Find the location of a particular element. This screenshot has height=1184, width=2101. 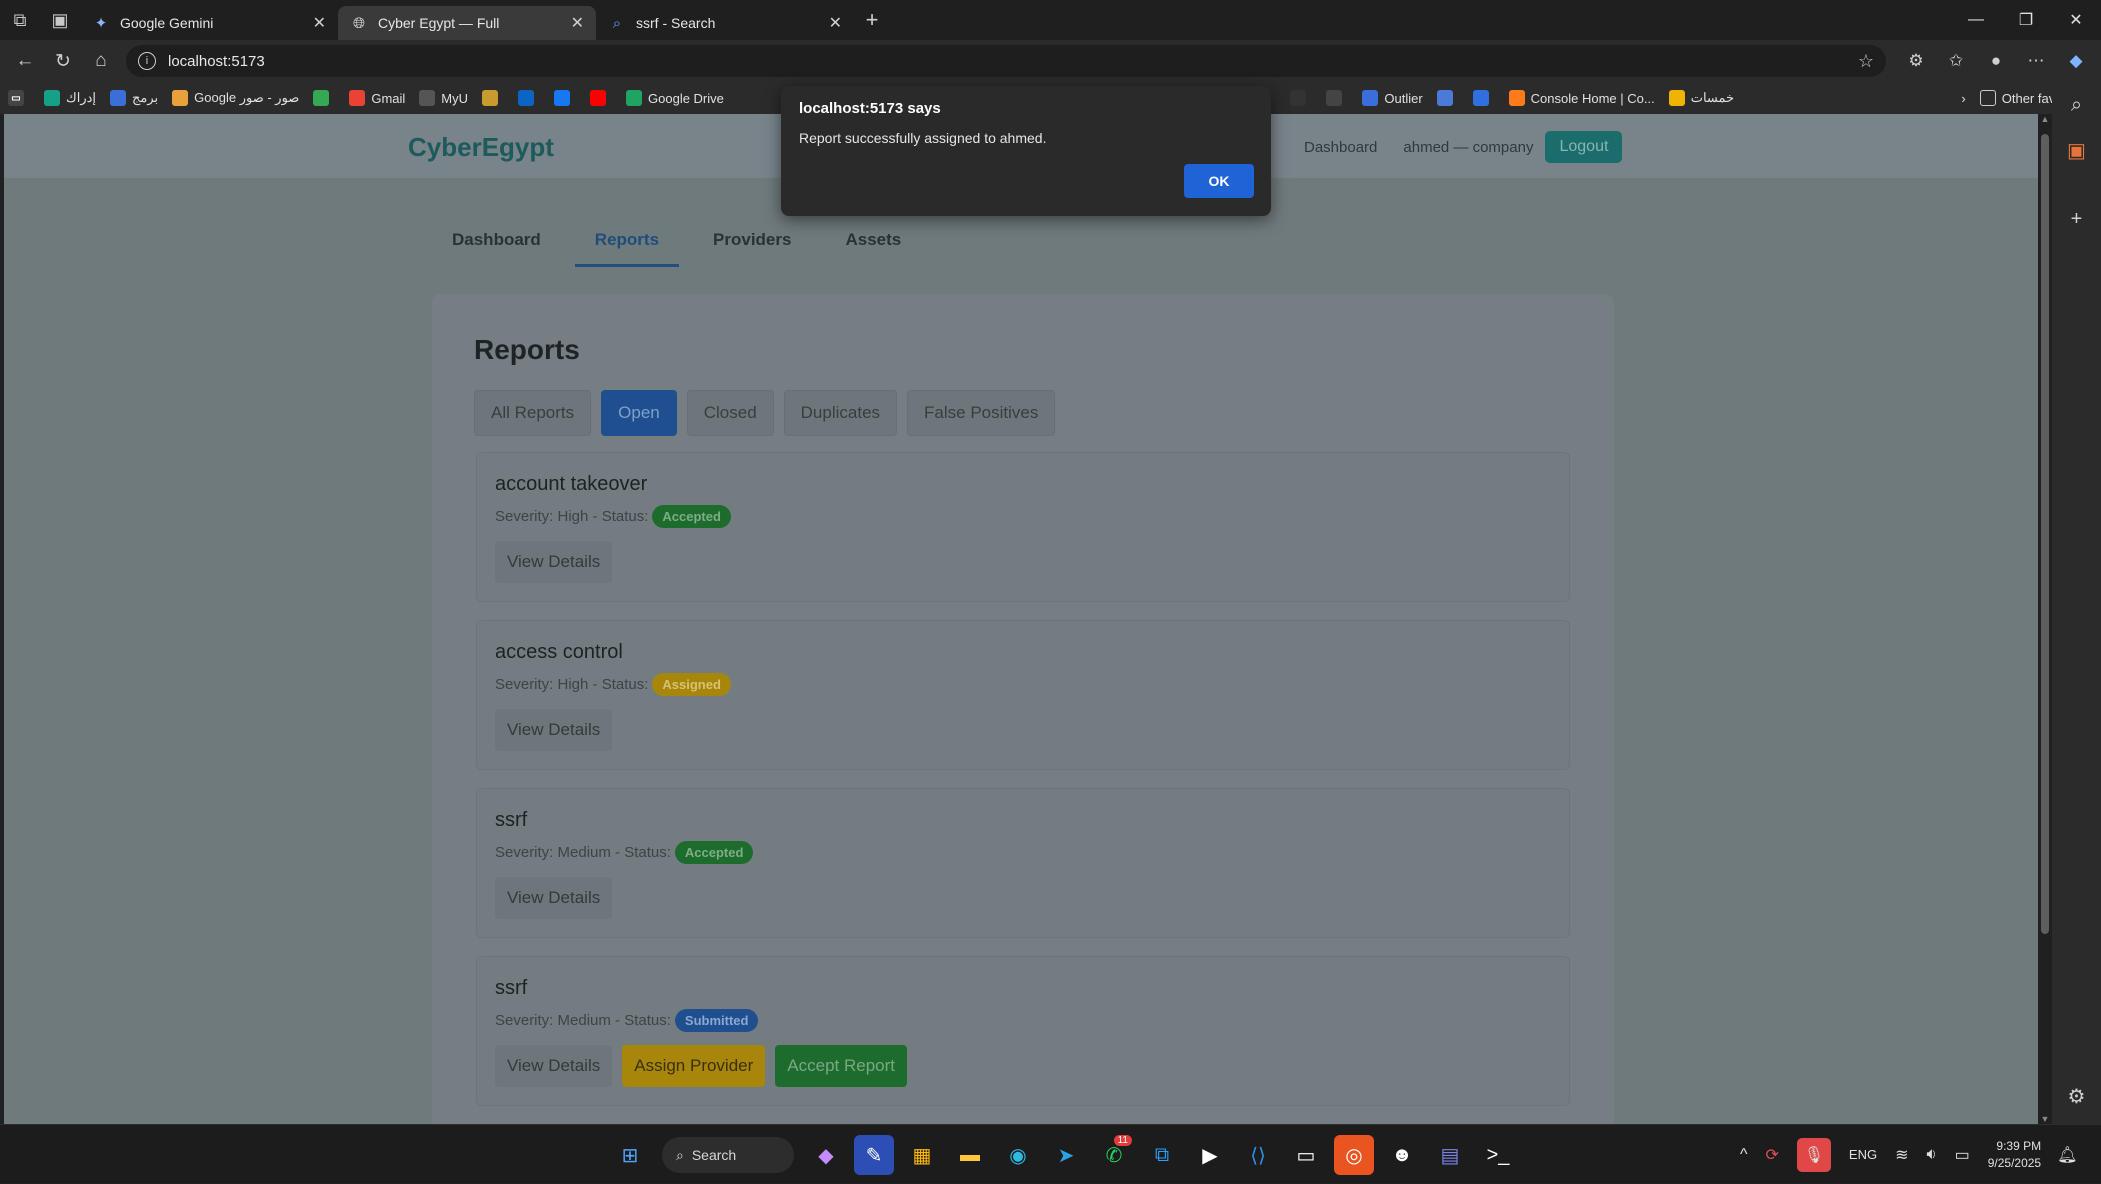

tab-reports: Reports is located at coordinates (627, 243).